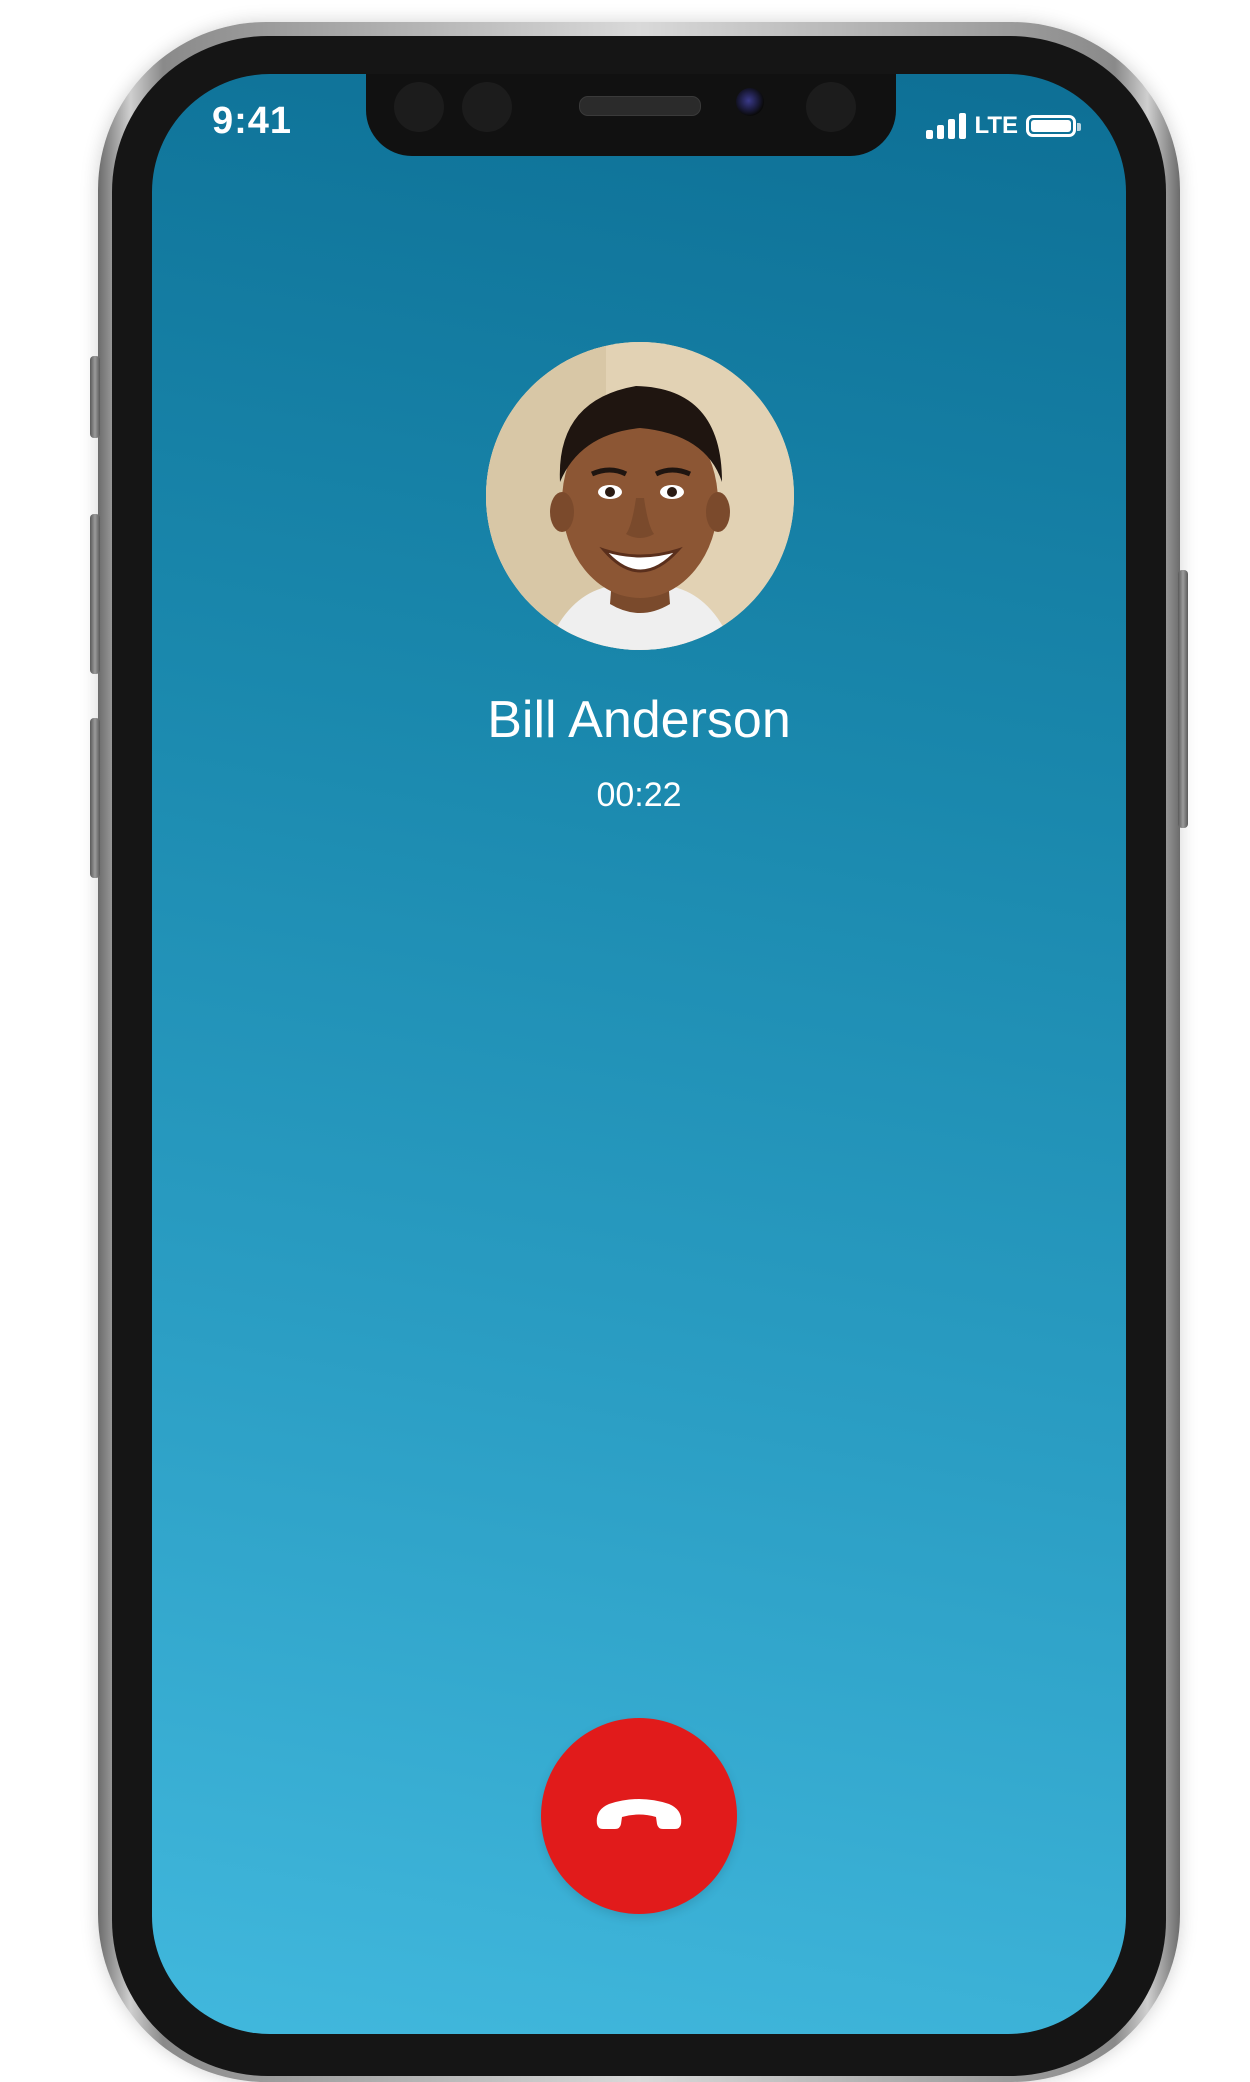 The image size is (1250, 2082). Describe the element at coordinates (1183, 699) in the screenshot. I see `power-button` at that location.